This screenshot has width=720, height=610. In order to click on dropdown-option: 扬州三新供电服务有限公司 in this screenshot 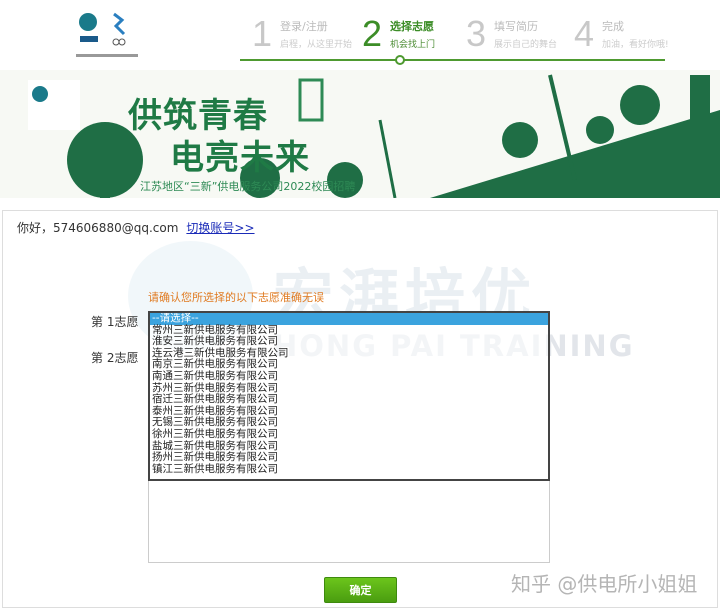, I will do `click(349, 458)`.